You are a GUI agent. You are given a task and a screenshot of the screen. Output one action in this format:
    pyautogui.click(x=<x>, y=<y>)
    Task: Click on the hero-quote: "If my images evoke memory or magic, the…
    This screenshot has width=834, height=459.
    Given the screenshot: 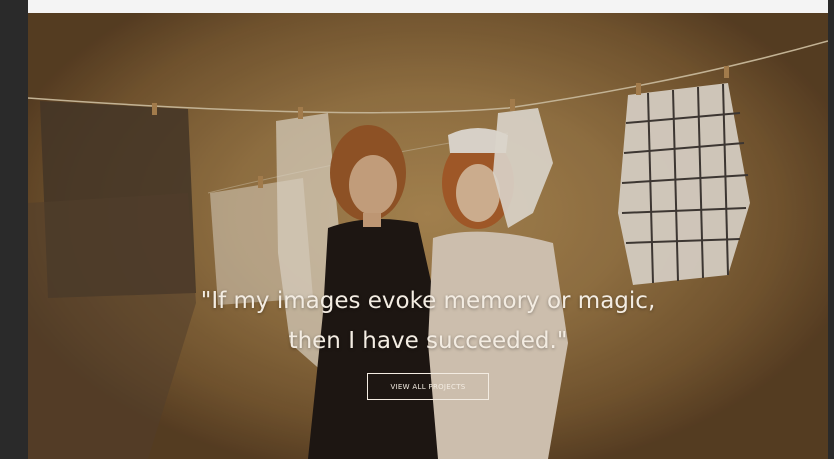 What is the action you would take?
    pyautogui.click(x=428, y=321)
    